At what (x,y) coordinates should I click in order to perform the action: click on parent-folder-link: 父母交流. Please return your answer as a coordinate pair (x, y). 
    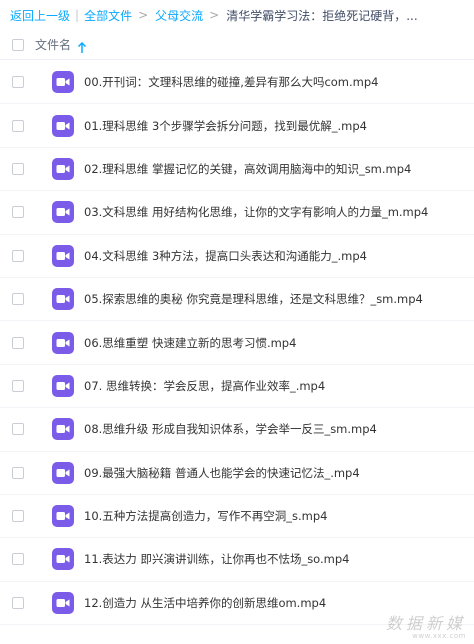
    Looking at the image, I should click on (179, 15).